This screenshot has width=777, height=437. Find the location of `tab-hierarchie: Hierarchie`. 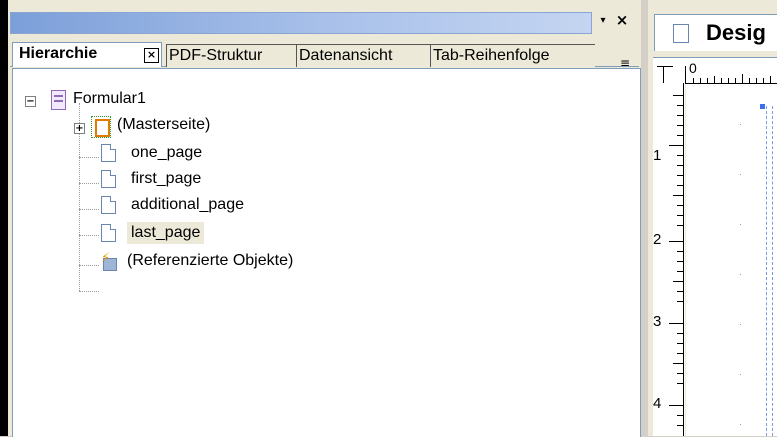

tab-hierarchie: Hierarchie is located at coordinates (87, 54).